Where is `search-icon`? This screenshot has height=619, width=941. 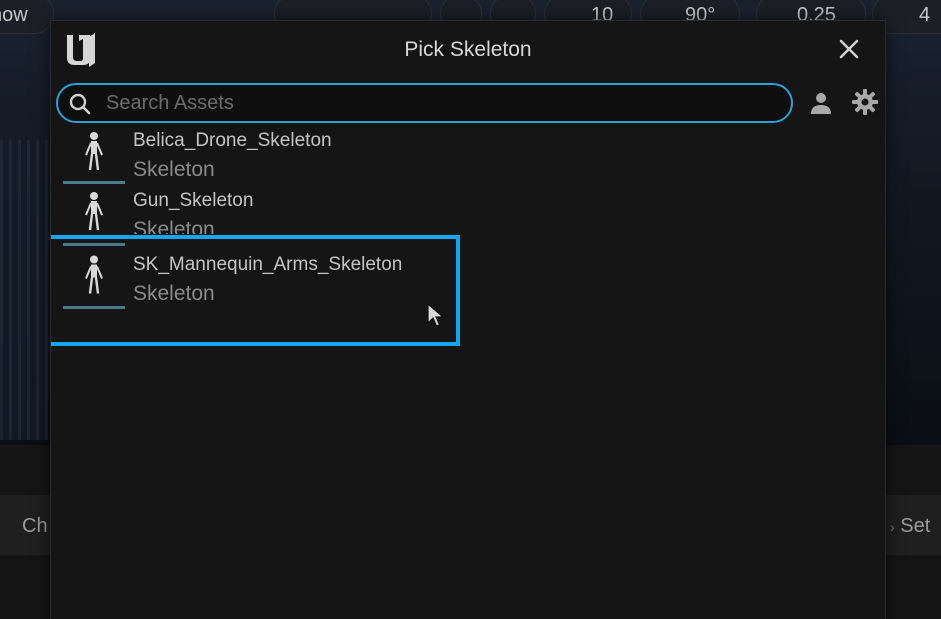
search-icon is located at coordinates (80, 104).